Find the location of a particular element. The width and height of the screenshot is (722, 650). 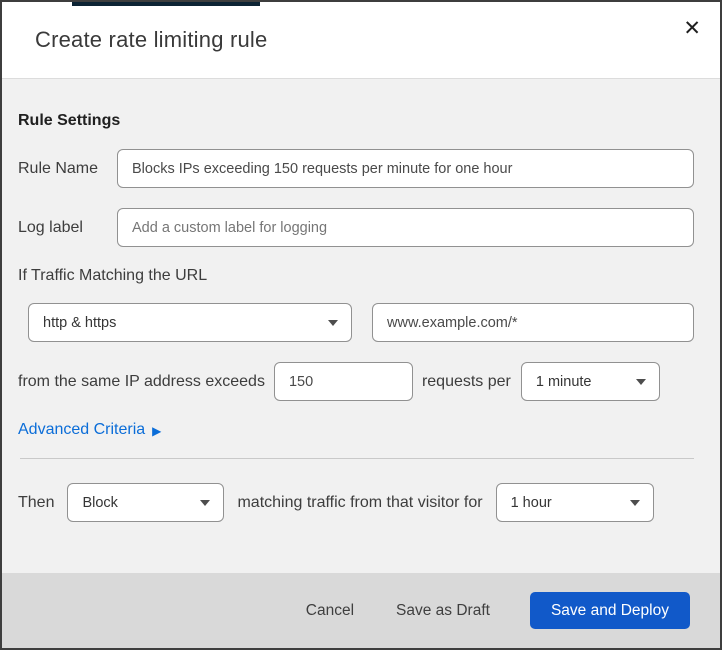

section-divider is located at coordinates (357, 458).